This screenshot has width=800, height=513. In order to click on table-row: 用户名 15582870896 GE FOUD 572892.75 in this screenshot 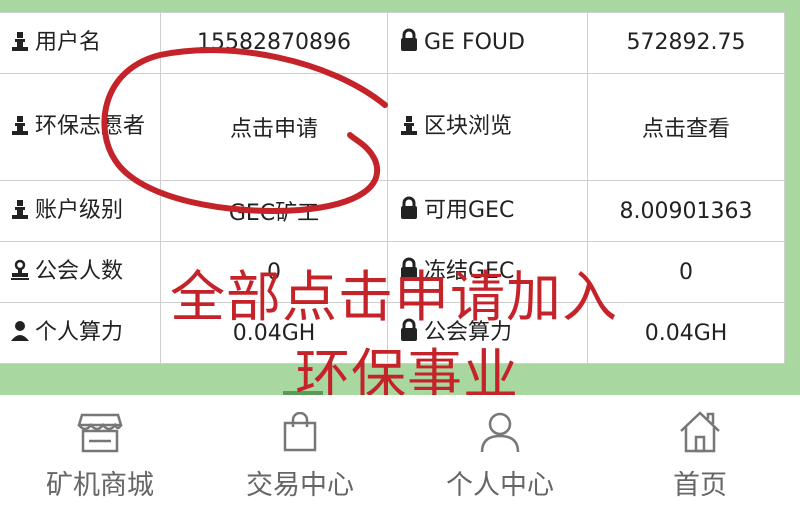, I will do `click(392, 43)`.